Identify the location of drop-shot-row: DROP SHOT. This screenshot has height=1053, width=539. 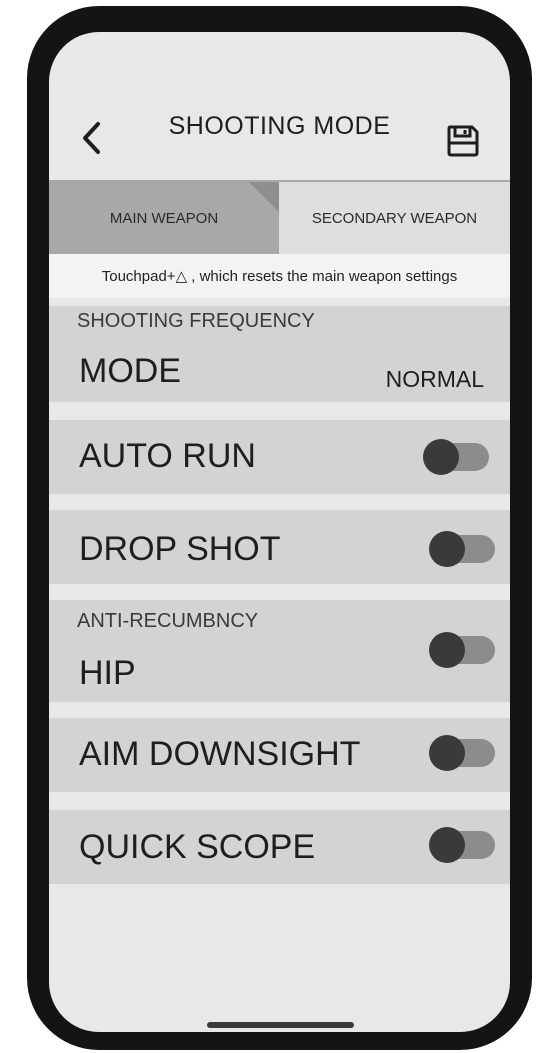
(279, 547).